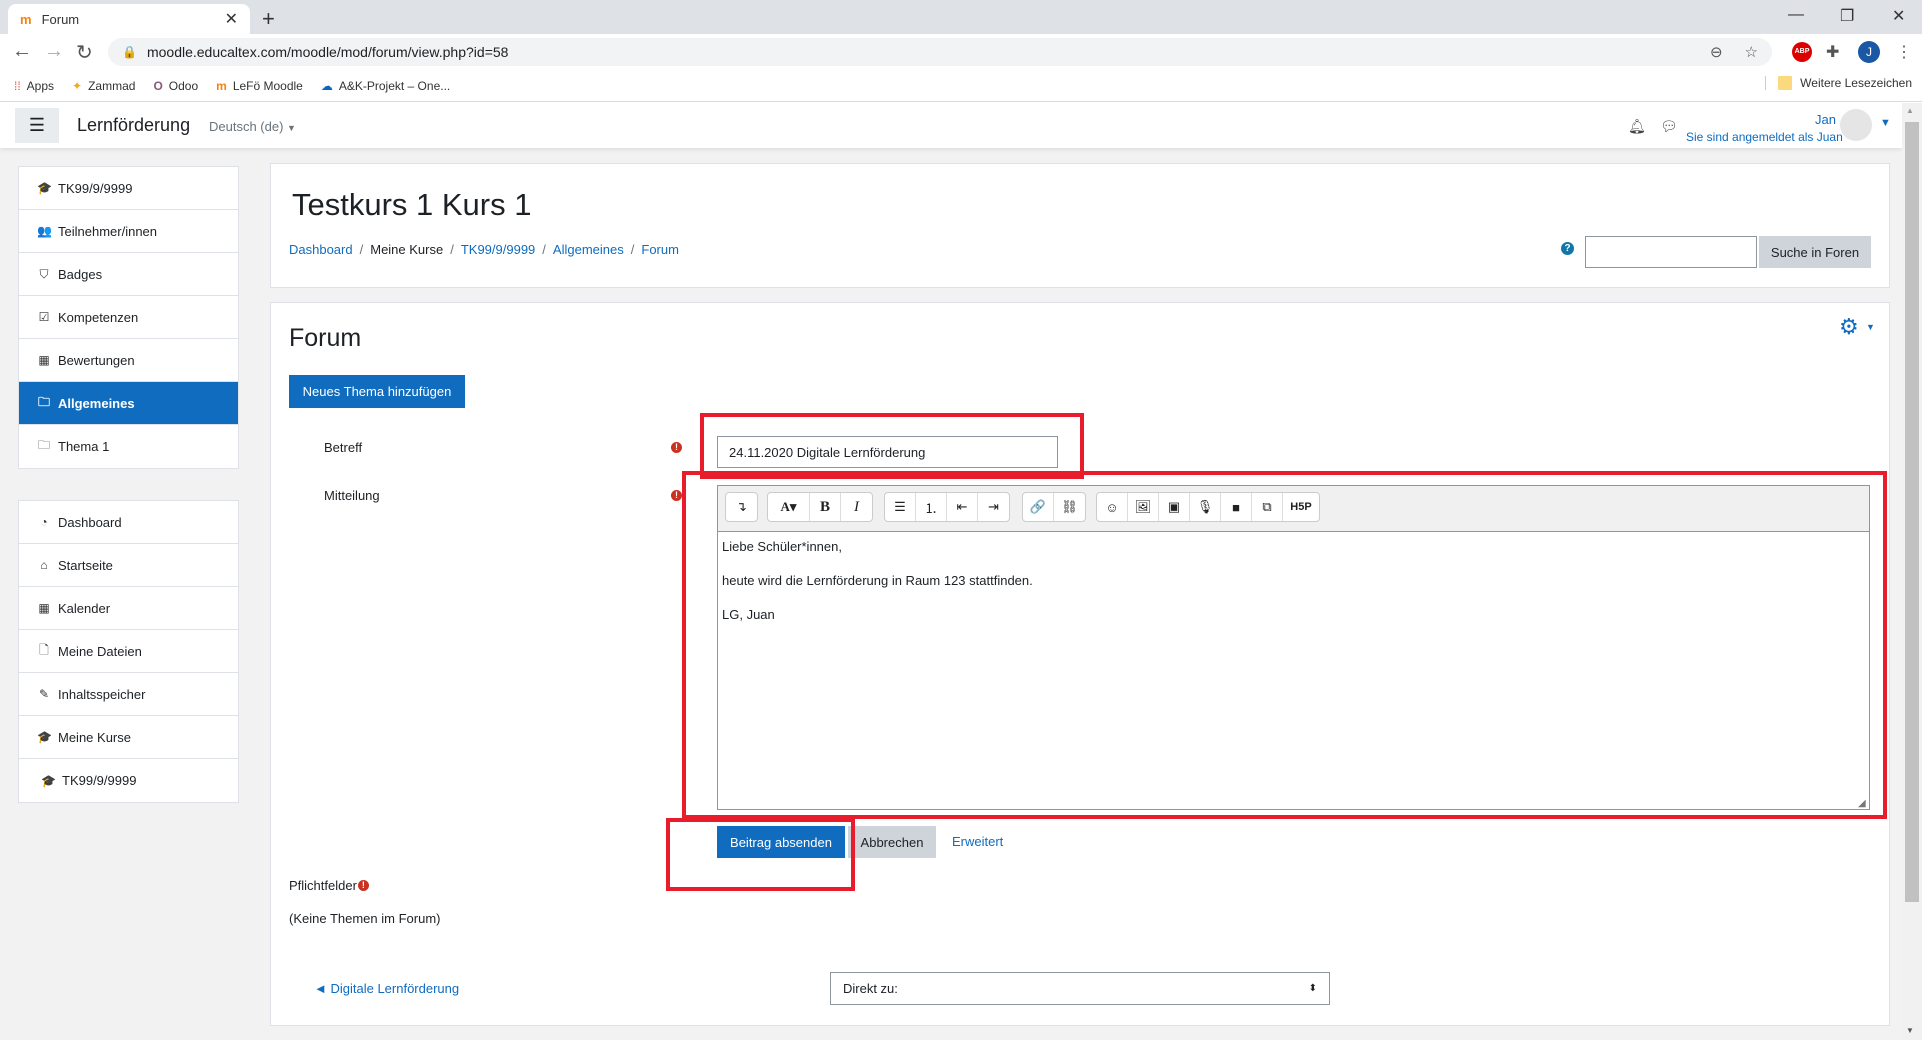 The image size is (1922, 1040). What do you see at coordinates (54, 51) in the screenshot?
I see `forward-icon: →` at bounding box center [54, 51].